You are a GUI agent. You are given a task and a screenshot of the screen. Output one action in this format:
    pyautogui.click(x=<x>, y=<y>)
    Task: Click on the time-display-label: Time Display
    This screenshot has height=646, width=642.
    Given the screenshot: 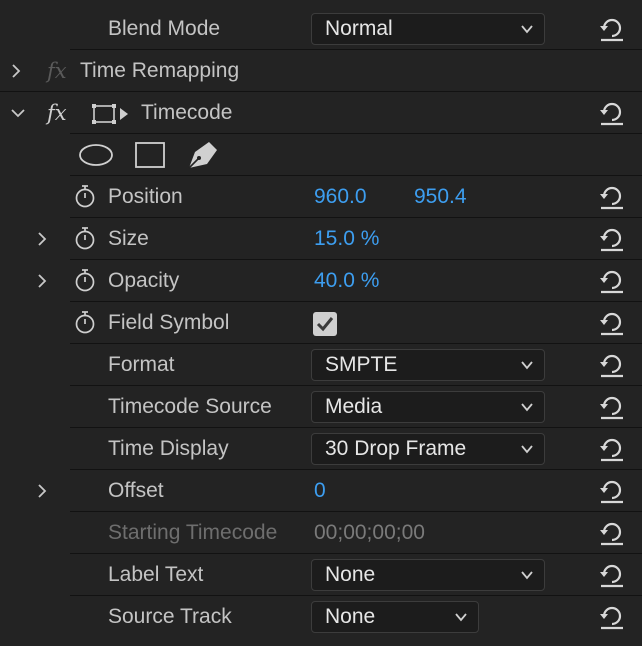 What is the action you would take?
    pyautogui.click(x=168, y=448)
    